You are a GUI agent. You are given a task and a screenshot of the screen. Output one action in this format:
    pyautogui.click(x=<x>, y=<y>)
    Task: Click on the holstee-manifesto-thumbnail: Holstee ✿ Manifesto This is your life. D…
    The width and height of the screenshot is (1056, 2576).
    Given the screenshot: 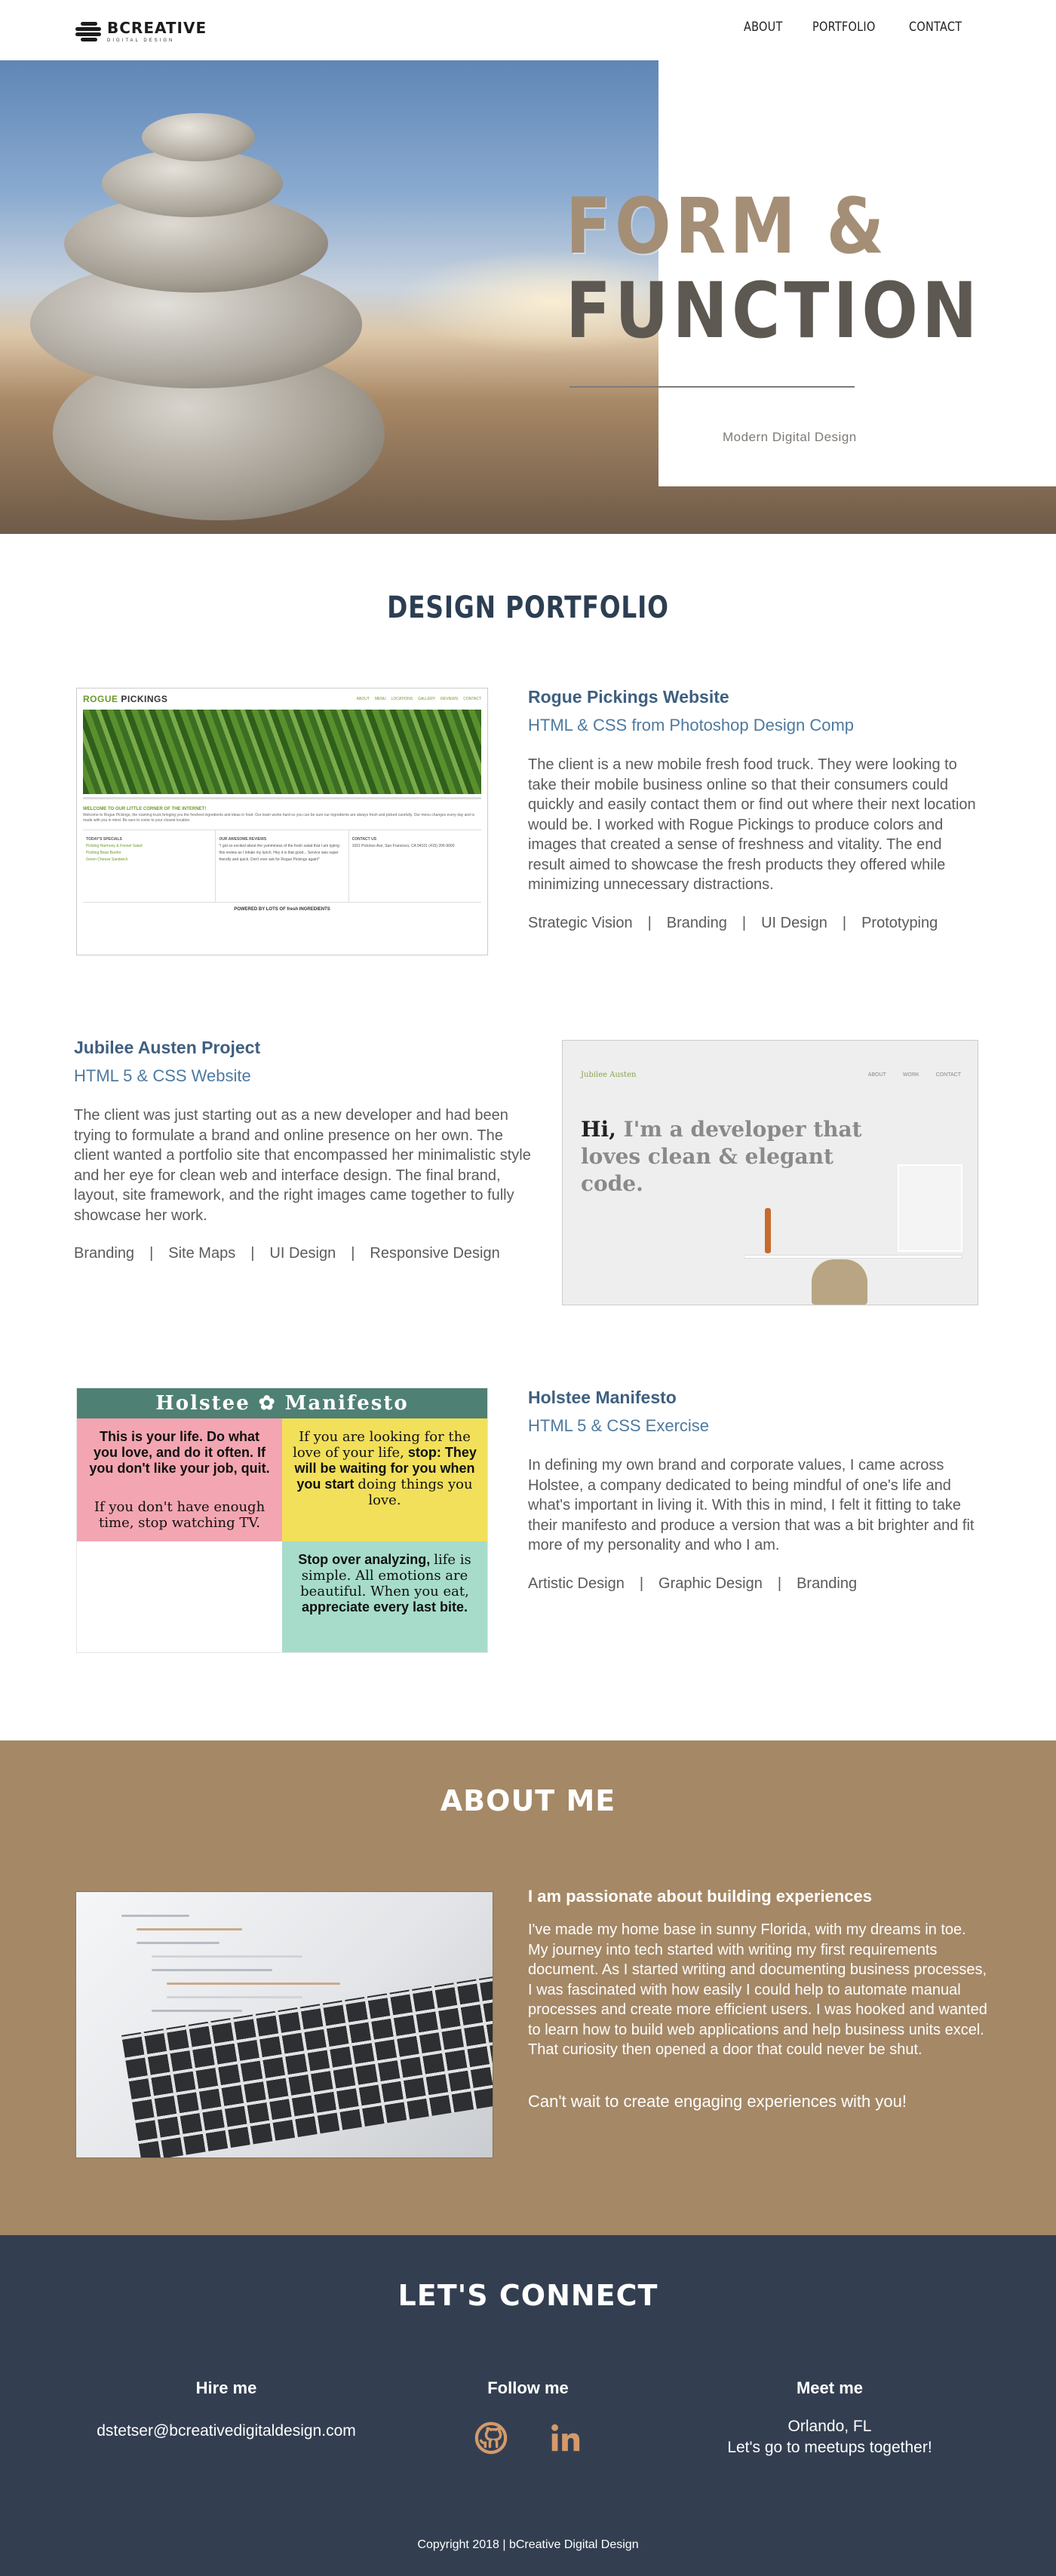 What is the action you would take?
    pyautogui.click(x=282, y=1520)
    